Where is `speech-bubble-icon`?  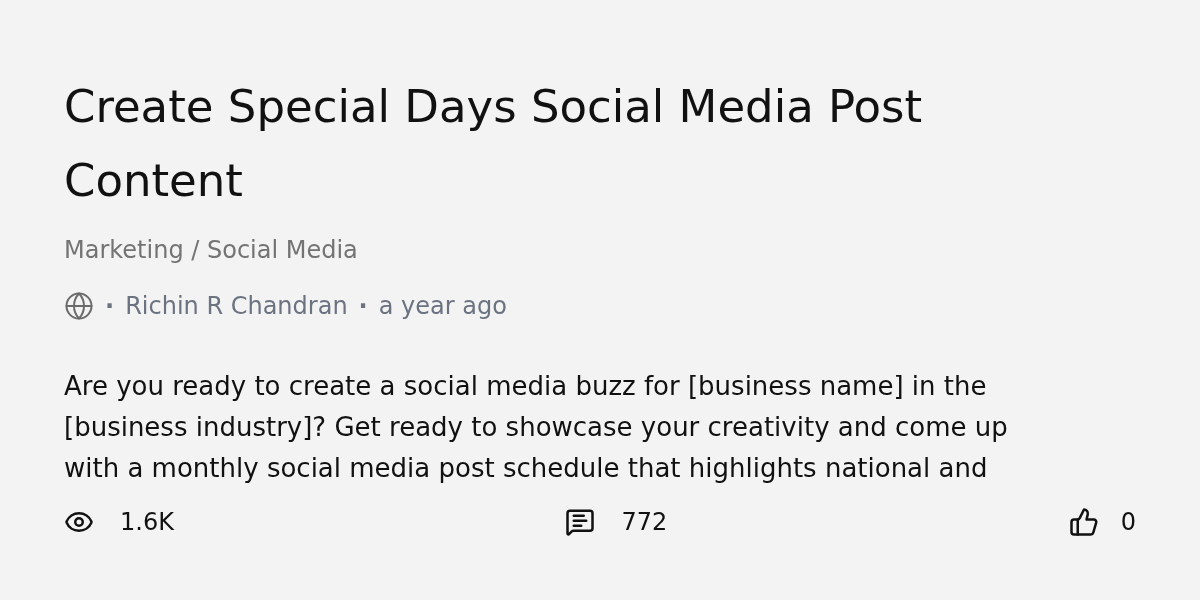
speech-bubble-icon is located at coordinates (580, 522).